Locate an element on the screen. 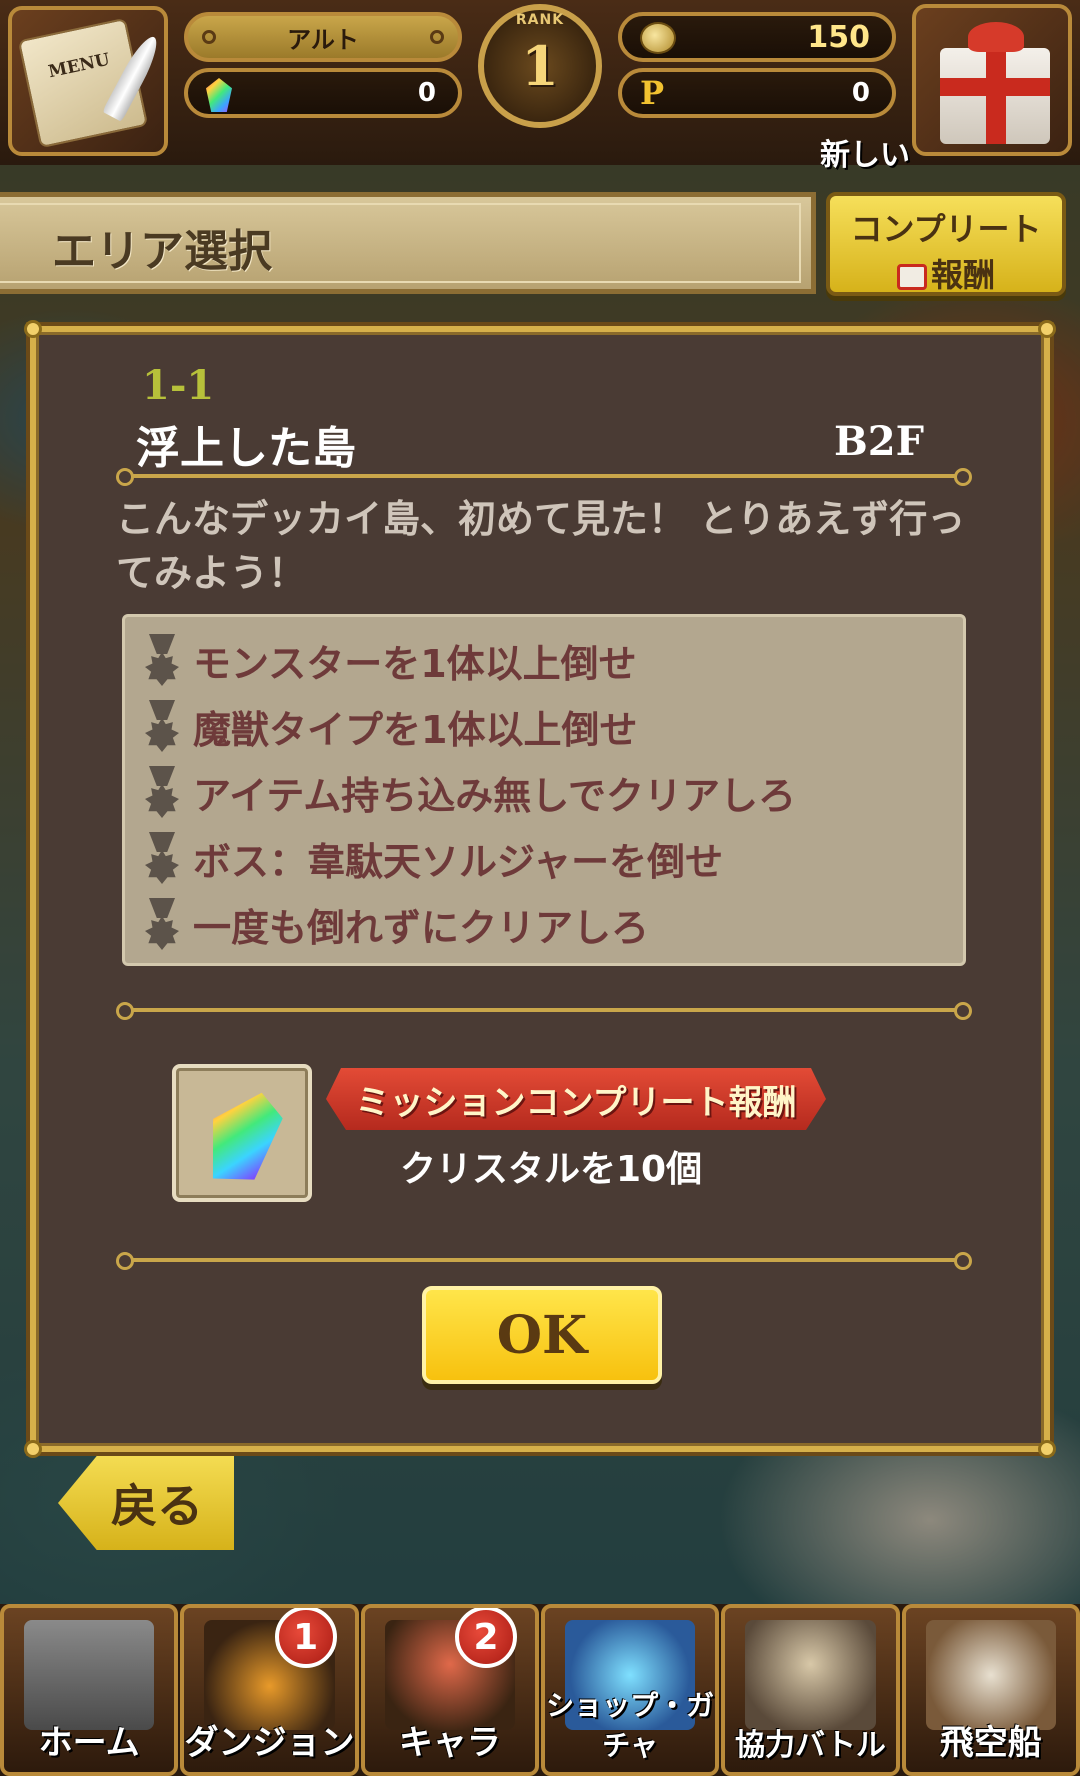 The image size is (1080, 1776). player-name-plate: アルト is located at coordinates (323, 37).